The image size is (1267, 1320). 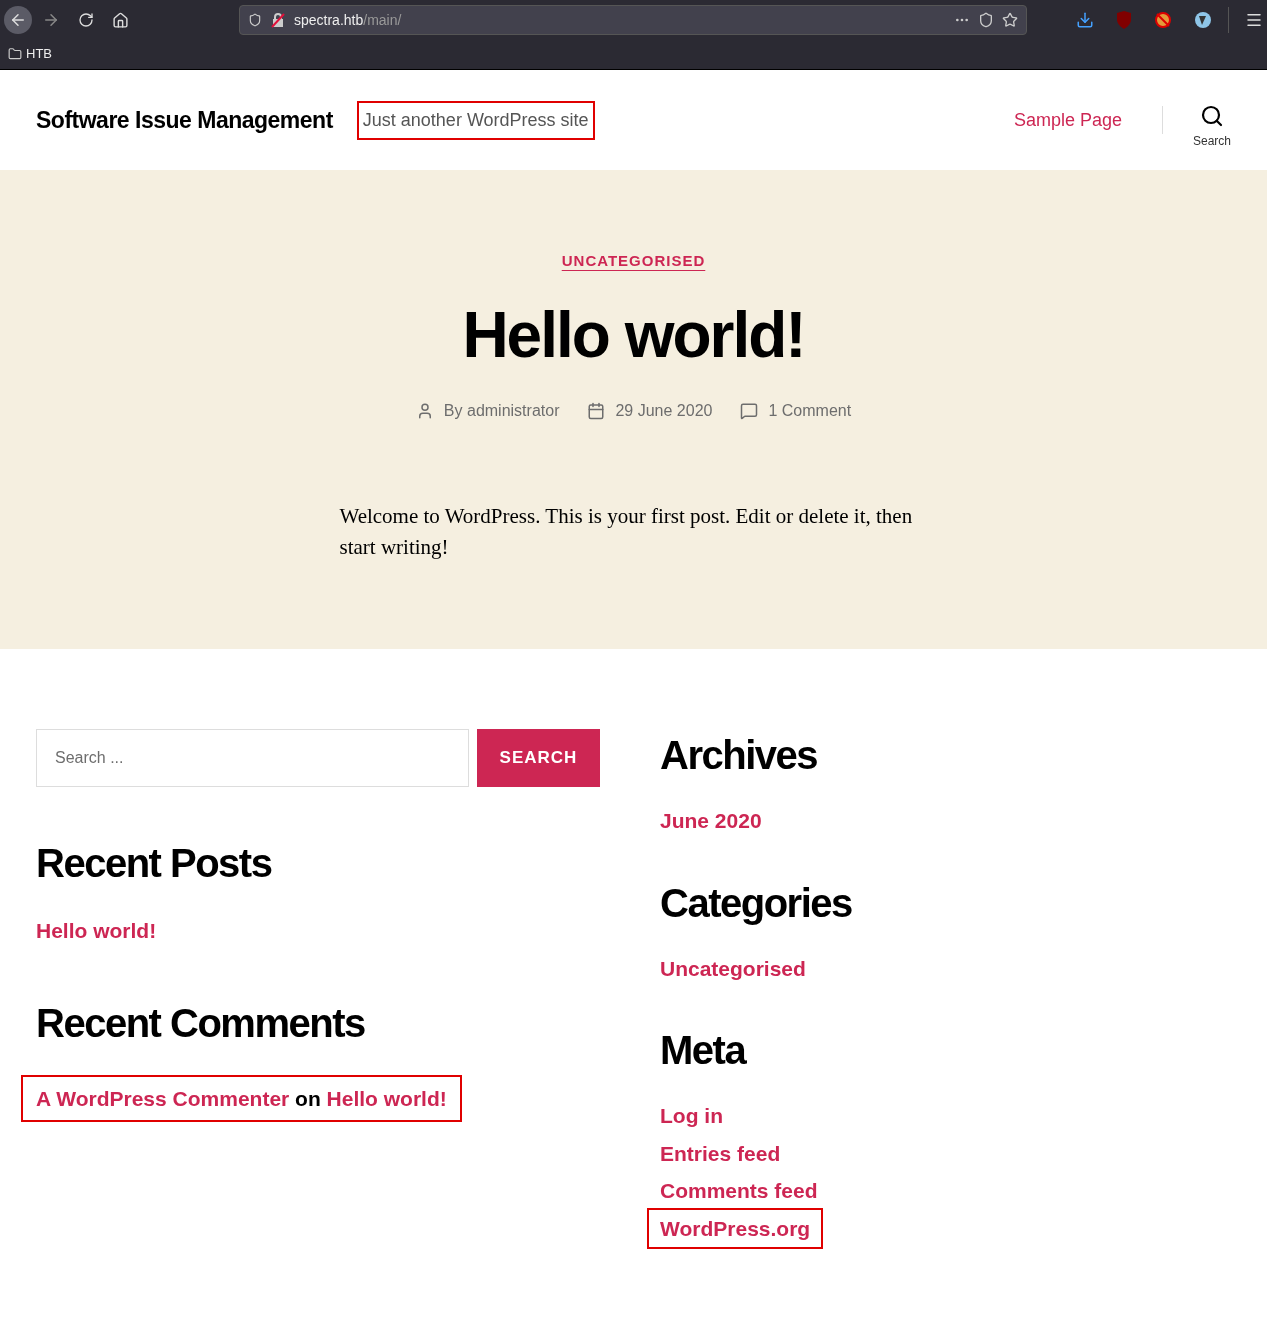 What do you see at coordinates (1085, 20) in the screenshot?
I see `download-icon` at bounding box center [1085, 20].